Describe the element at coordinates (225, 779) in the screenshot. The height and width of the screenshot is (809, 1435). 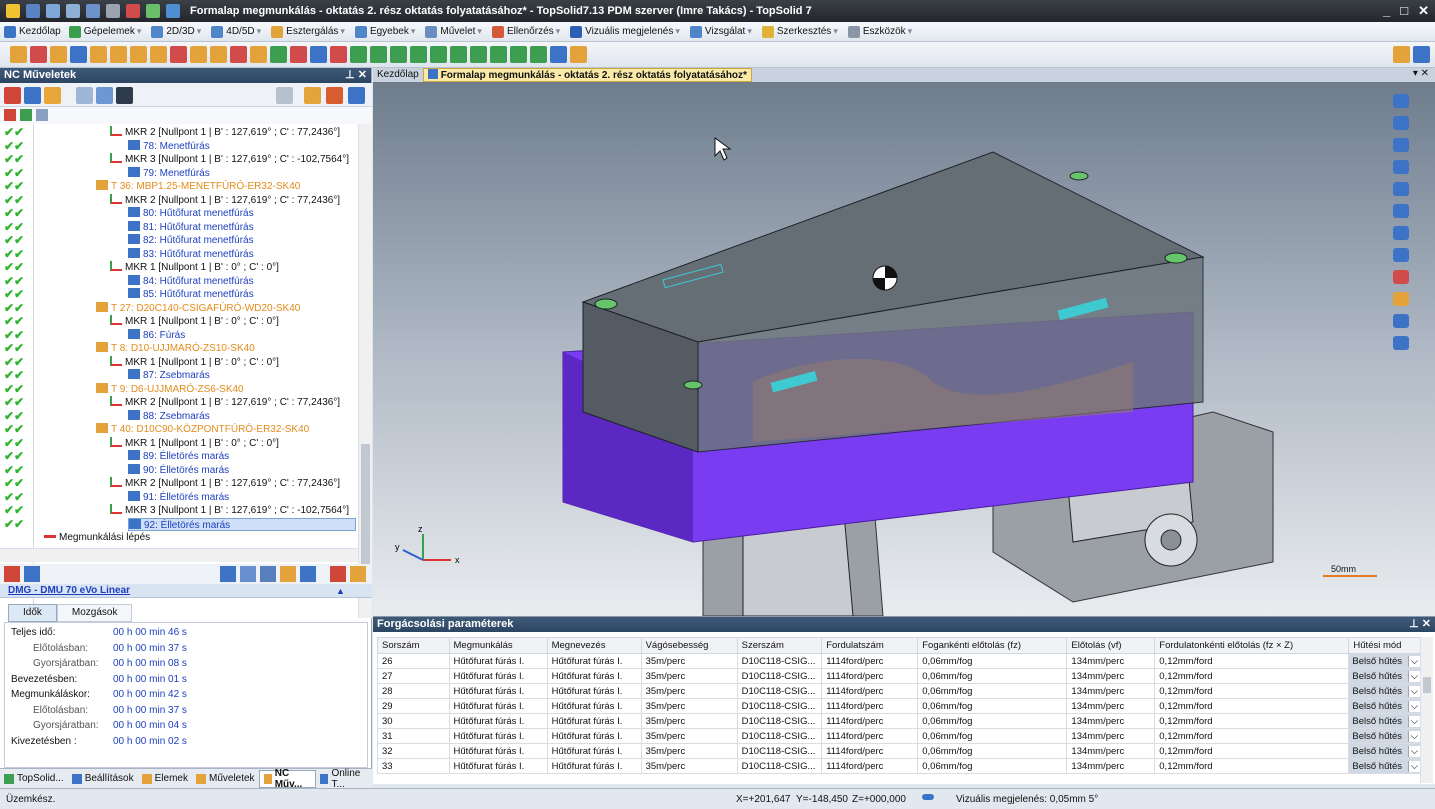
I see `tab-muveletek: Műveletek` at that location.